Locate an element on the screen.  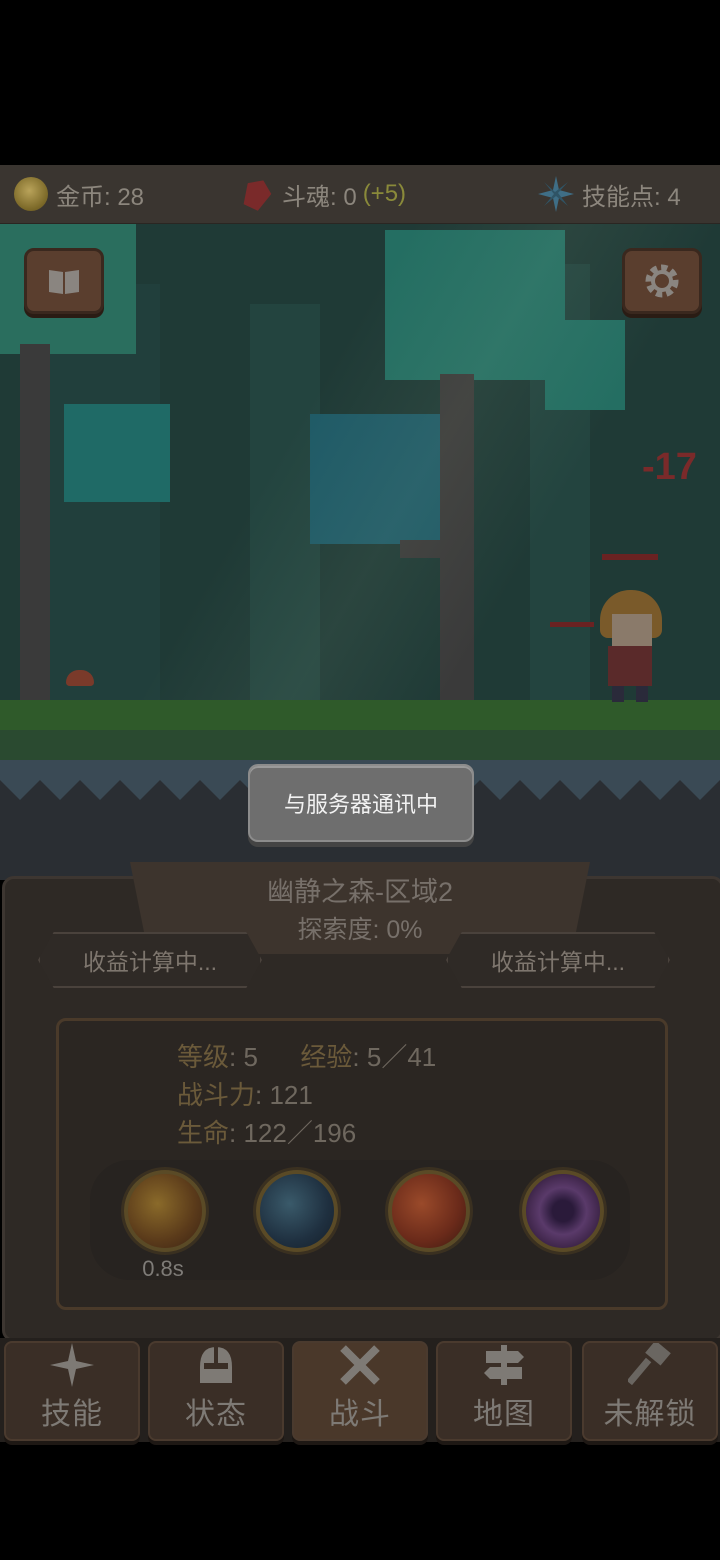
gold-counter: 金币: 28 is located at coordinates (79, 194).